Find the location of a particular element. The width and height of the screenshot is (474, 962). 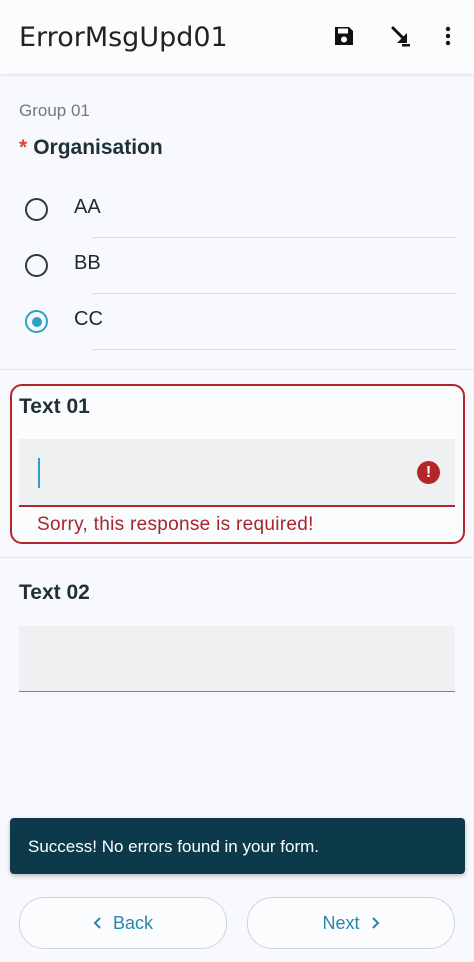

app-title: ErrorMsgUpd01 is located at coordinates (123, 37).